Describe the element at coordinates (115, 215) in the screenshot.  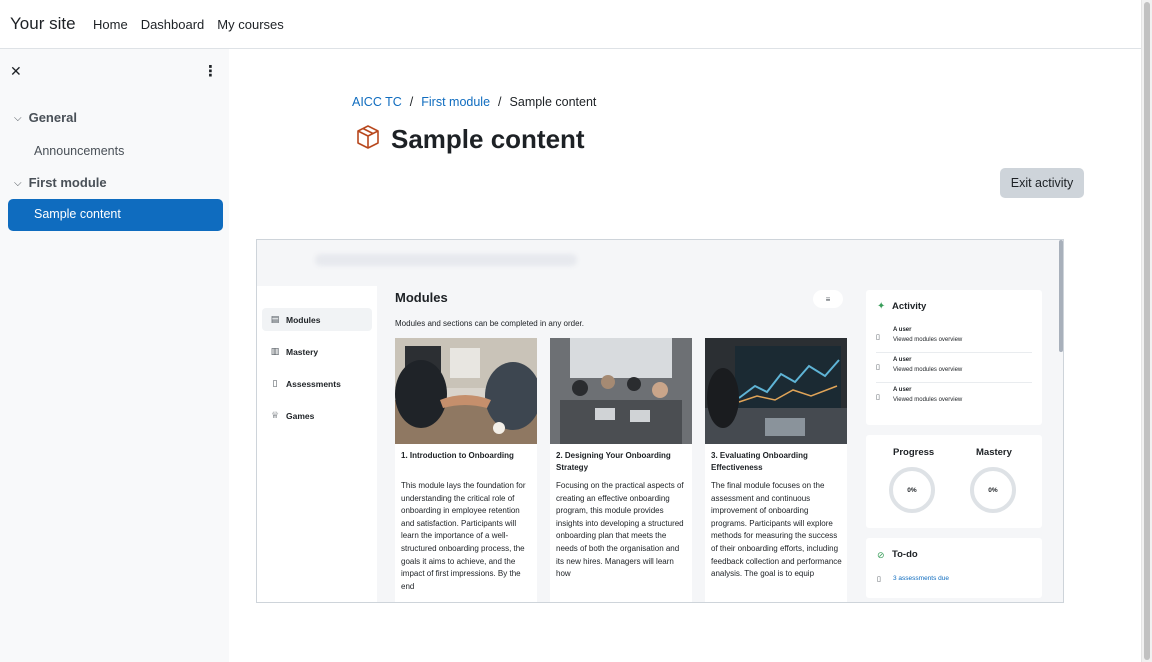
I see `course-index-item-sample-content: Sample content` at that location.